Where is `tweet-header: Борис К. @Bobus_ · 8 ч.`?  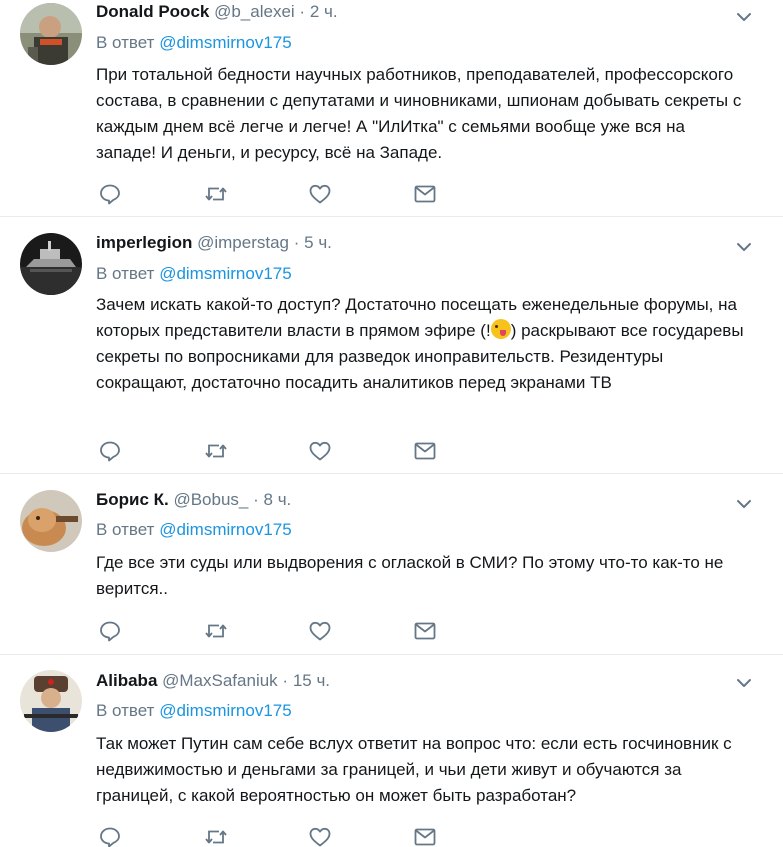
tweet-header: Борис К. @Bobus_ · 8 ч. is located at coordinates (193, 500).